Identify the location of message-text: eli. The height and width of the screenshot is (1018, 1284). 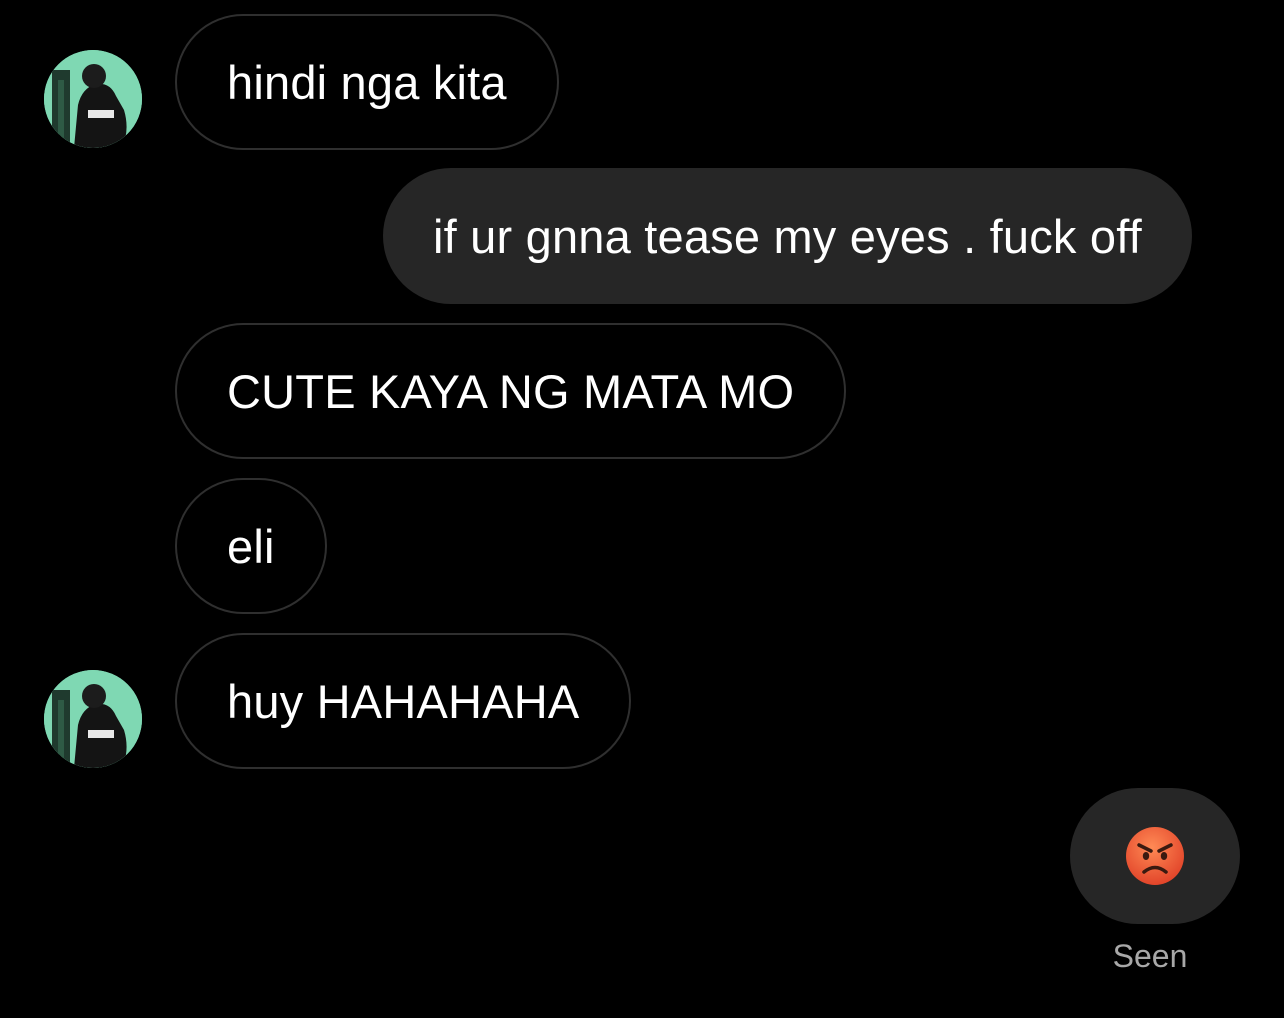
(251, 546).